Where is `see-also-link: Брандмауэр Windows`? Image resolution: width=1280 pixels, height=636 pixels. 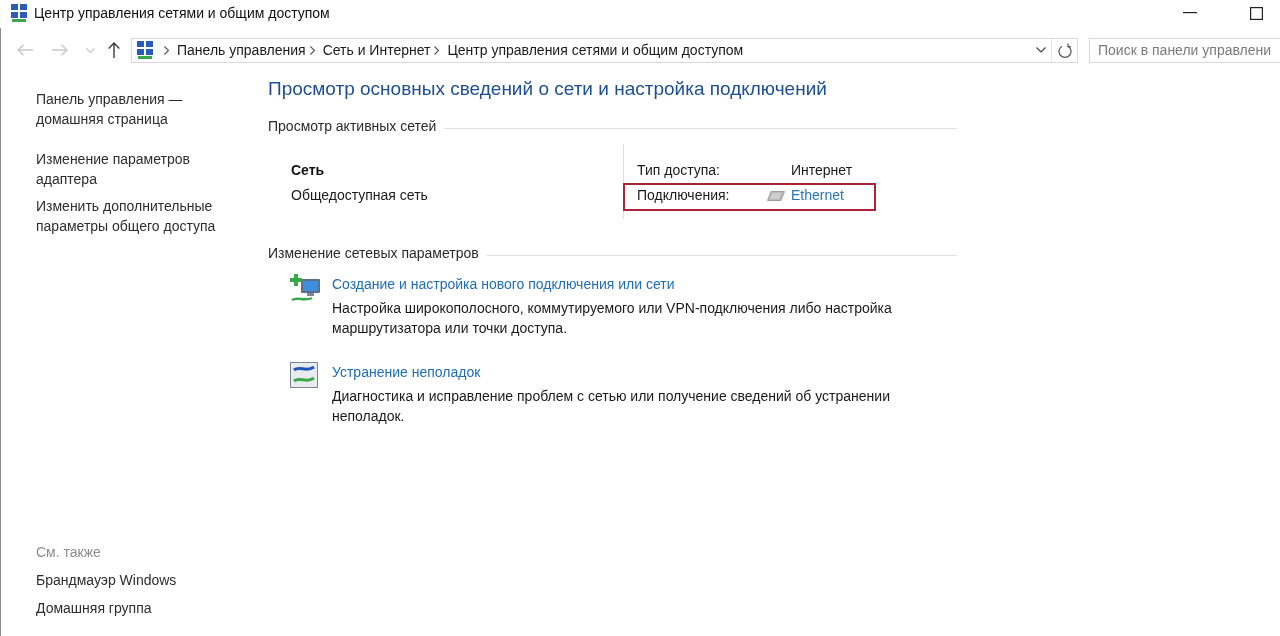 see-also-link: Брандмауэр Windows is located at coordinates (106, 581).